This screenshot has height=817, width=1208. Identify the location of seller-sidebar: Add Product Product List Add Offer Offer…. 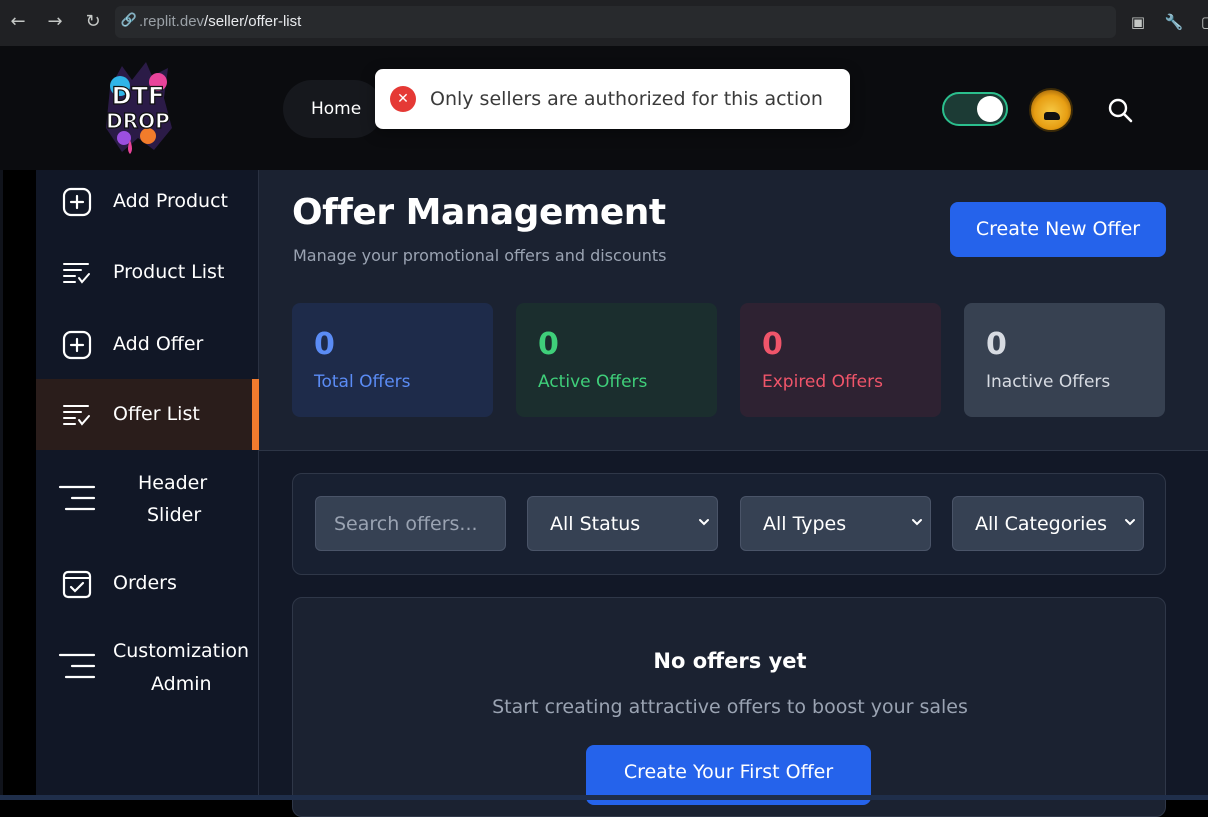
(147, 485).